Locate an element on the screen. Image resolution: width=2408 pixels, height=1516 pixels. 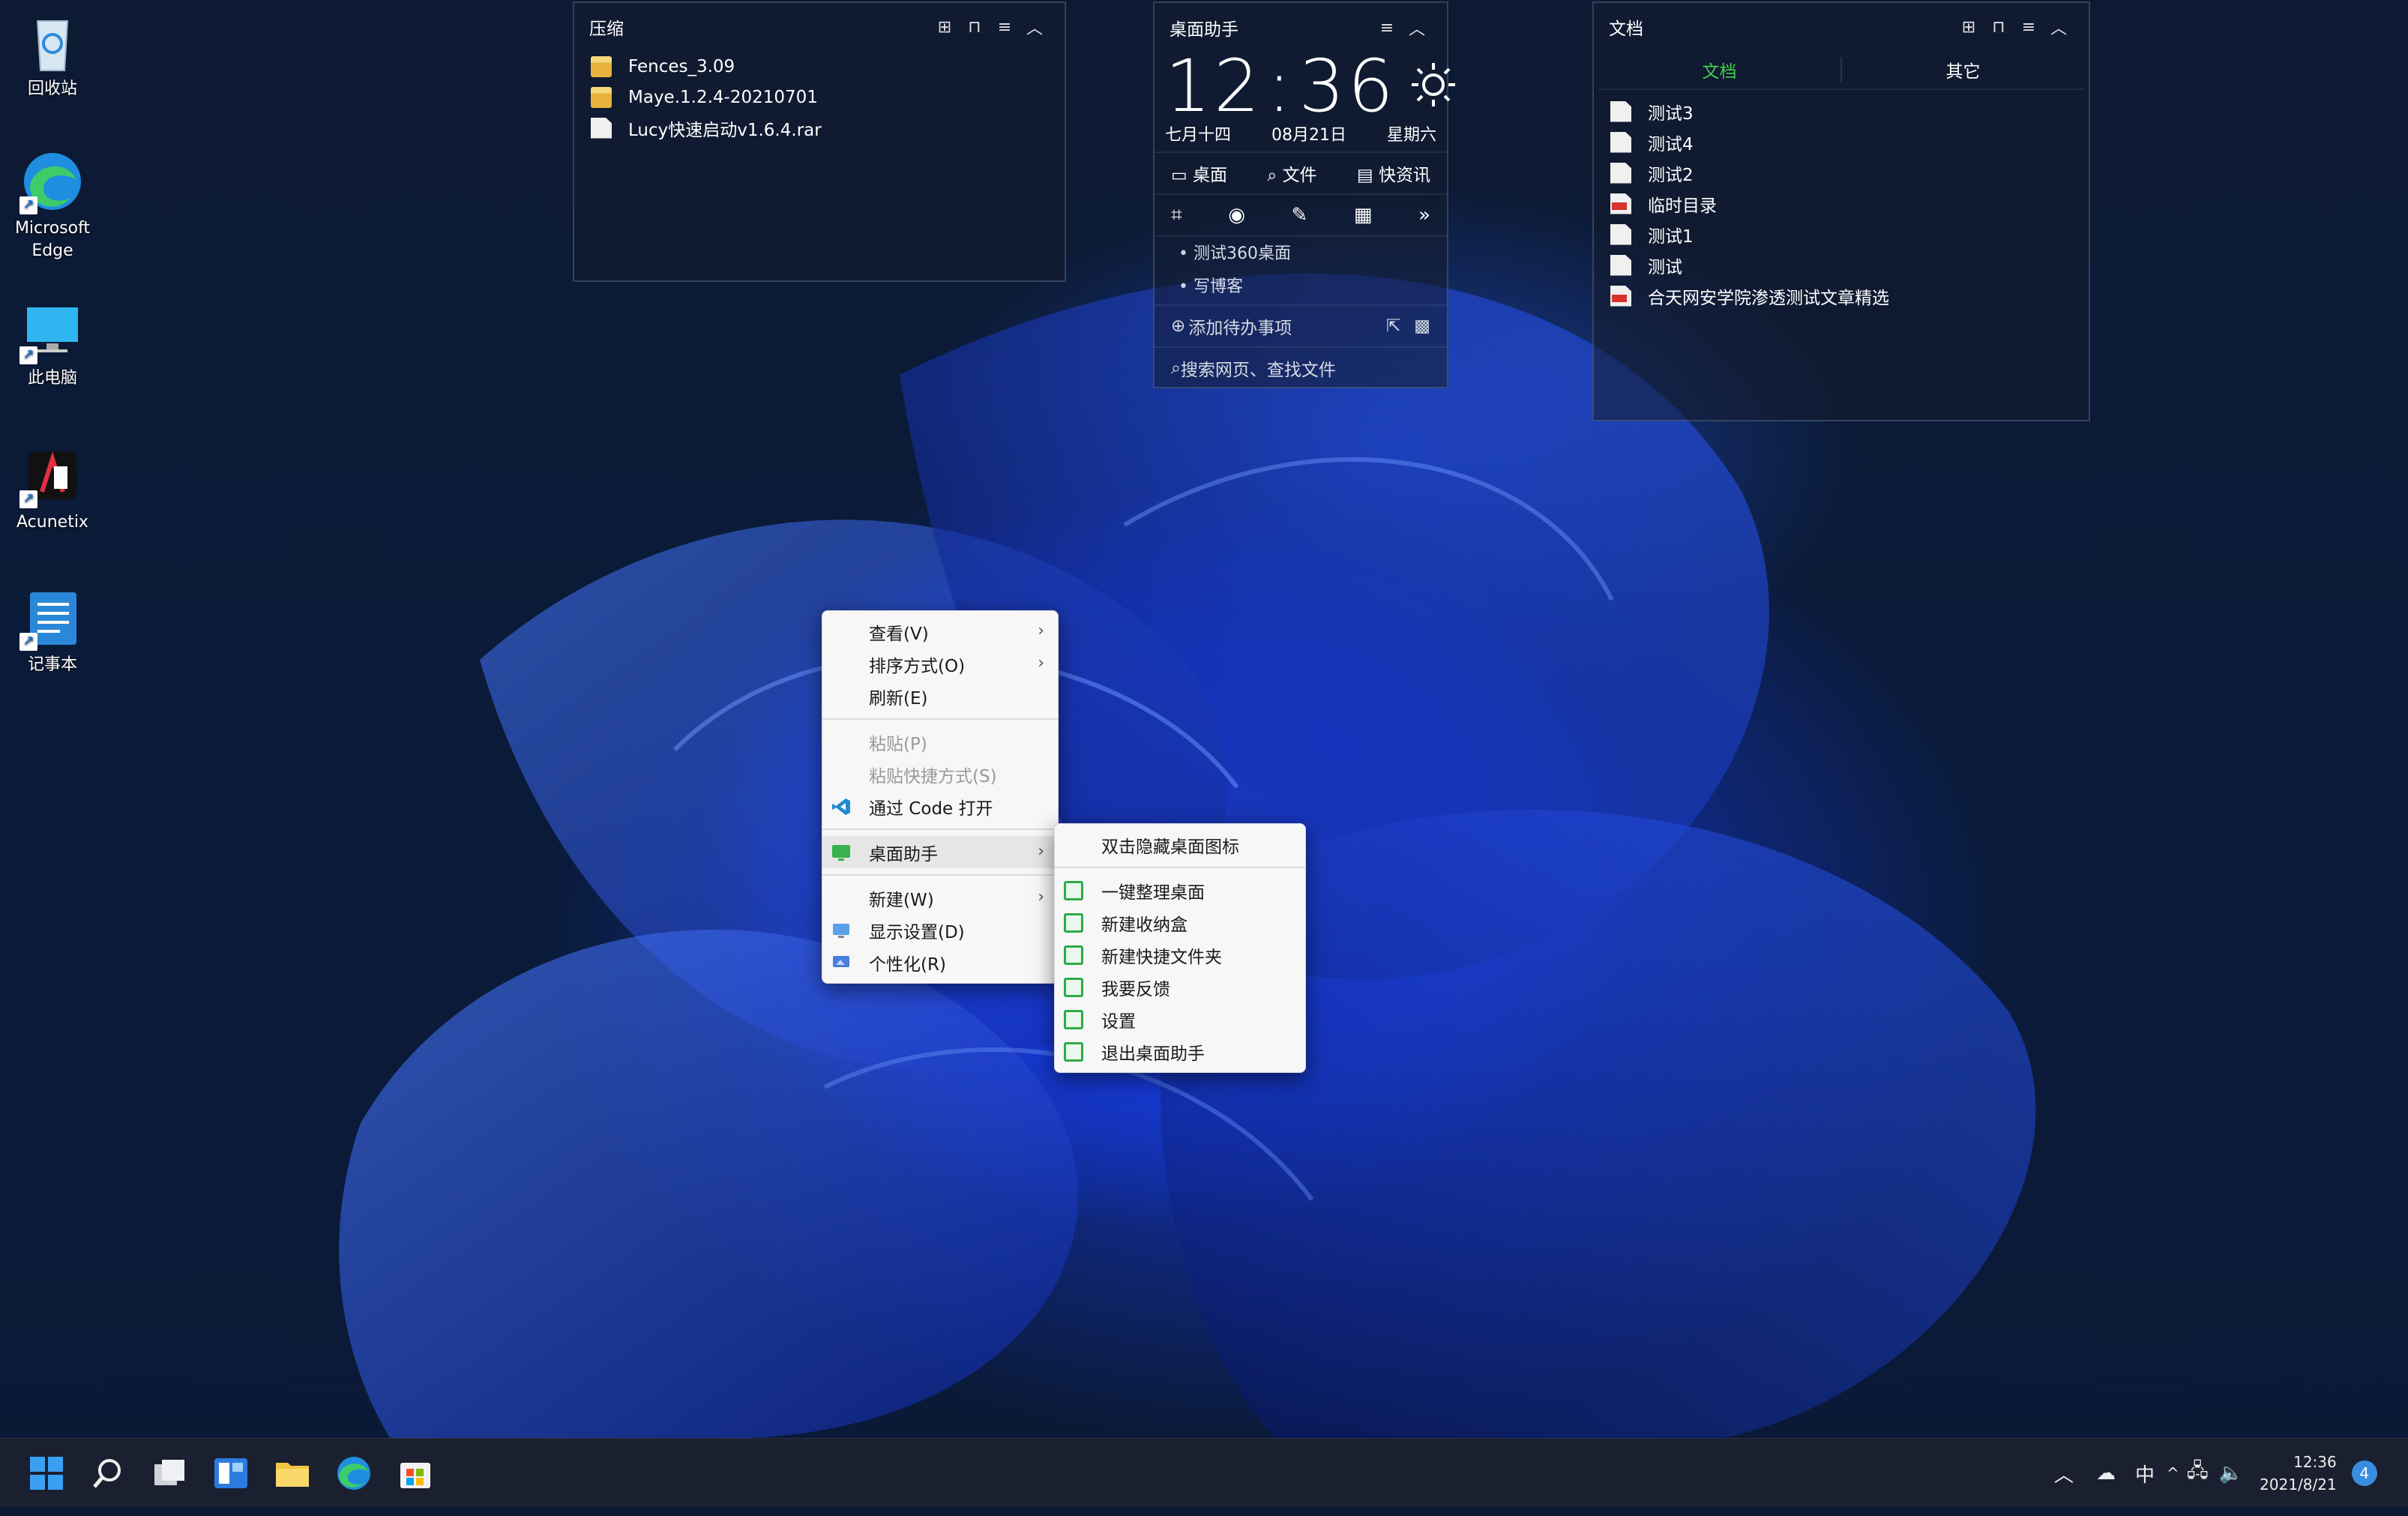
desktop-icon-label: 此电脑 is located at coordinates (52, 378).